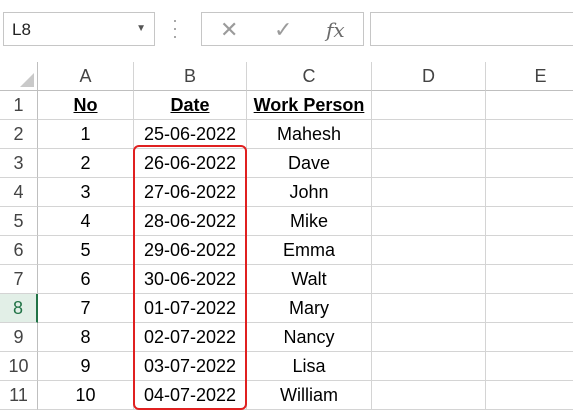 This screenshot has width=573, height=416. I want to click on cell-c2: Mahesh, so click(309, 134).